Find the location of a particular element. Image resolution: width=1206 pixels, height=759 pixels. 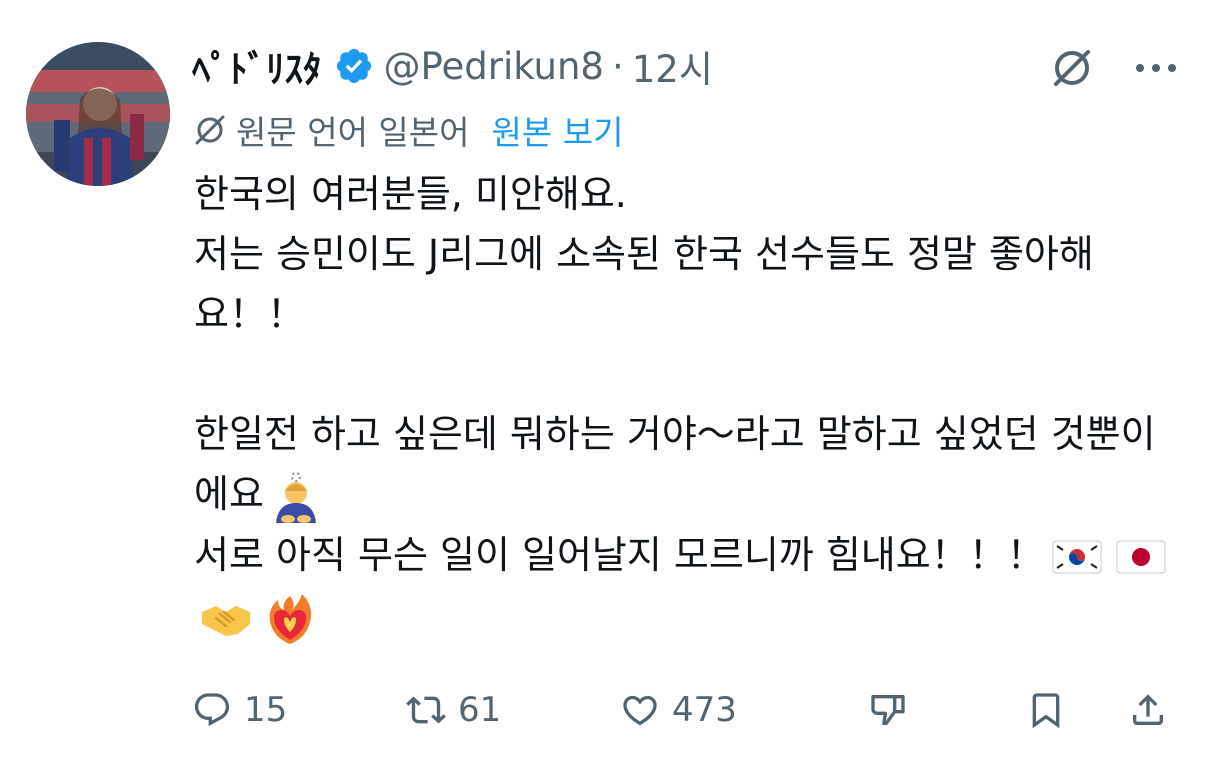

repost-count: 61 is located at coordinates (480, 710).